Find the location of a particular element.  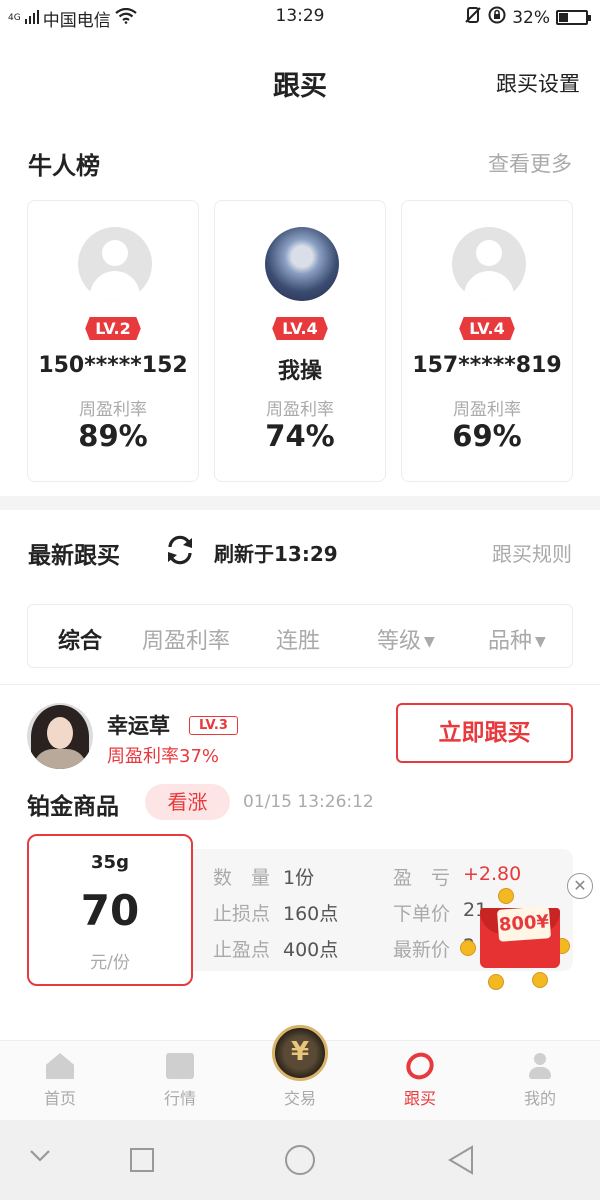

home-circle-icon is located at coordinates (300, 1162).